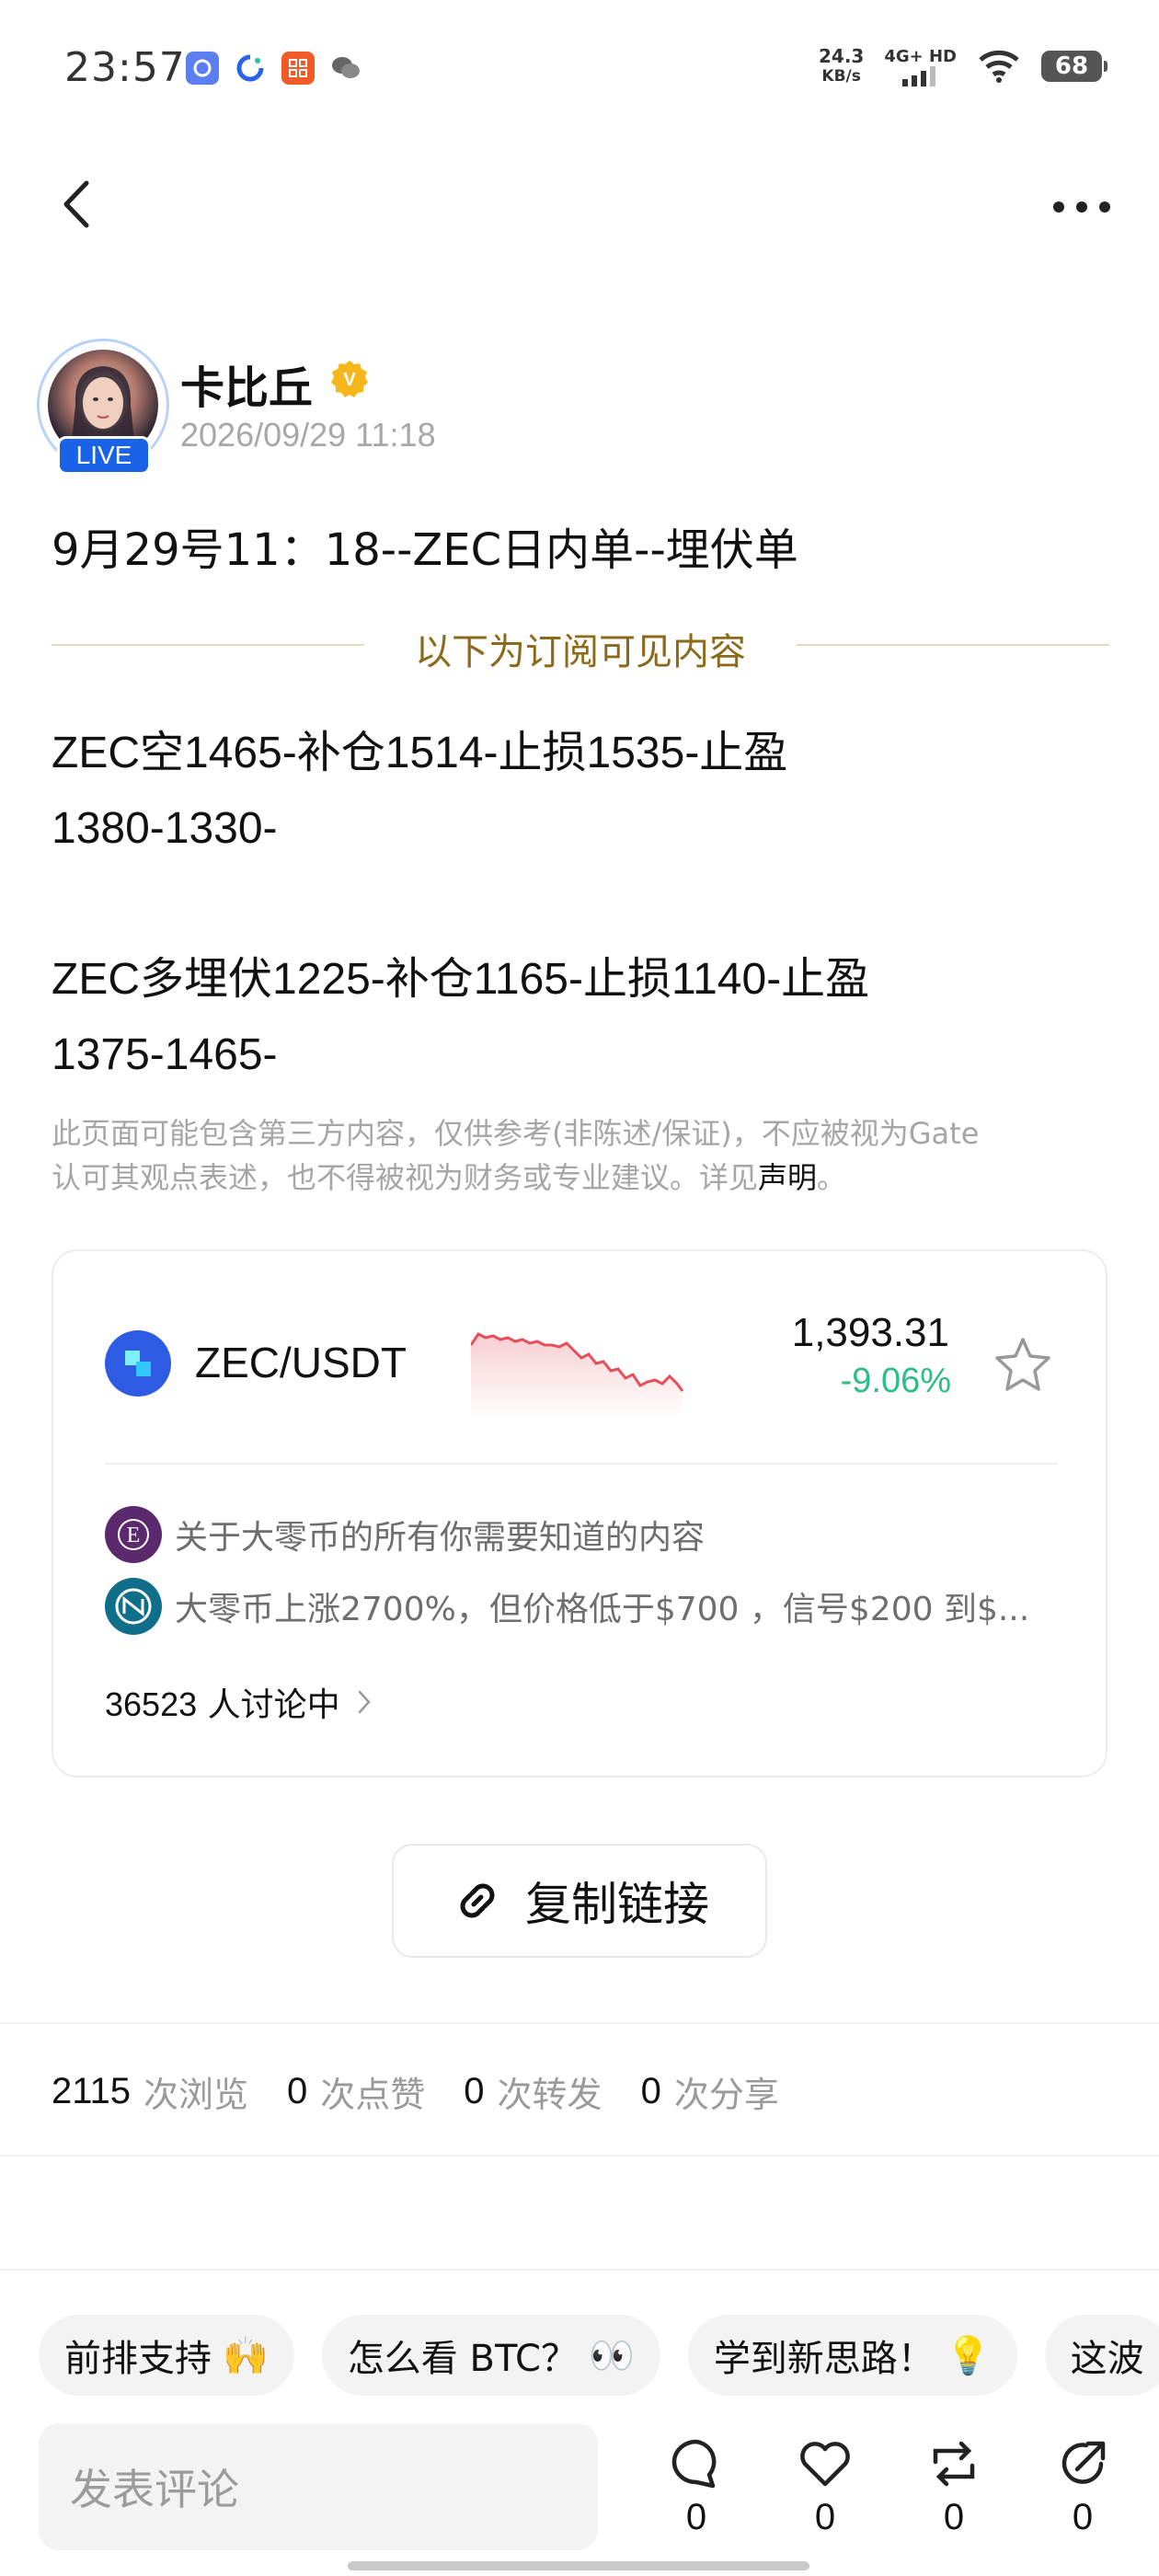  I want to click on news-item: E 关于大零币的所有你需要知道的内容, so click(583, 1534).